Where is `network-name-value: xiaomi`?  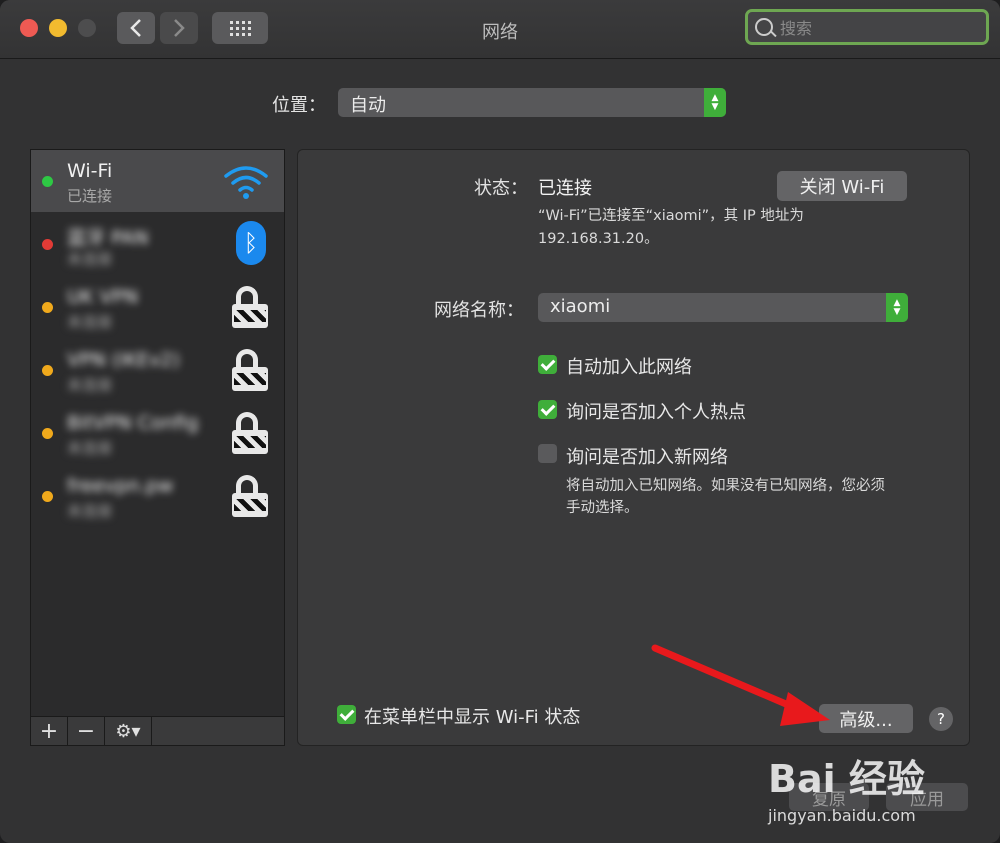
network-name-value: xiaomi is located at coordinates (580, 306).